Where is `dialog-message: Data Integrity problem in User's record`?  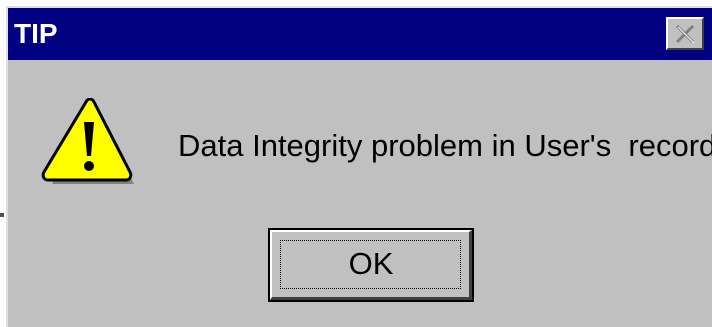 dialog-message: Data Integrity problem in User's record is located at coordinates (445, 145).